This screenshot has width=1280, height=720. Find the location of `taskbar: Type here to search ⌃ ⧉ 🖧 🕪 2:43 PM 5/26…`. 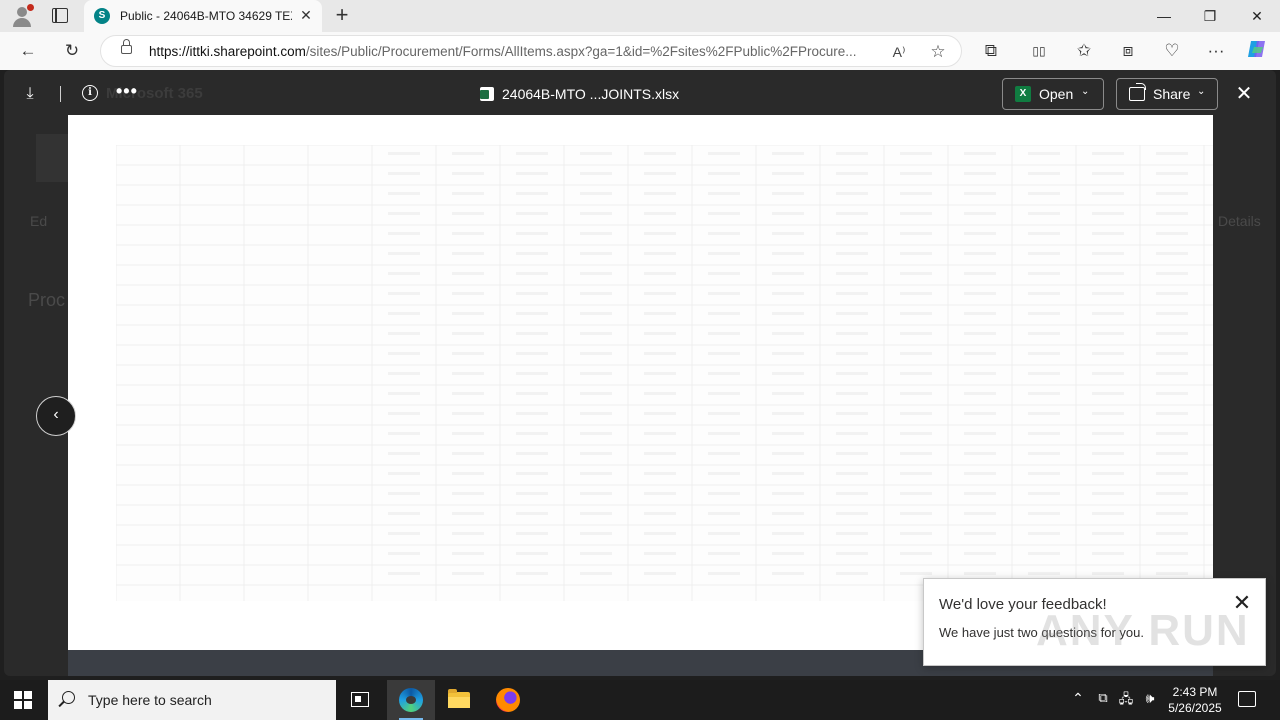

taskbar: Type here to search ⌃ ⧉ 🖧 🕪 2:43 PM 5/26… is located at coordinates (640, 700).